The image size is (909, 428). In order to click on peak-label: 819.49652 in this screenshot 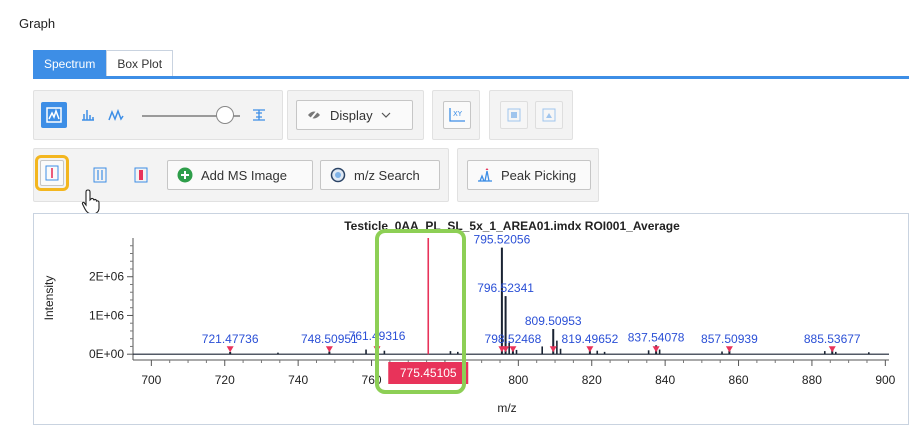, I will do `click(590, 339)`.